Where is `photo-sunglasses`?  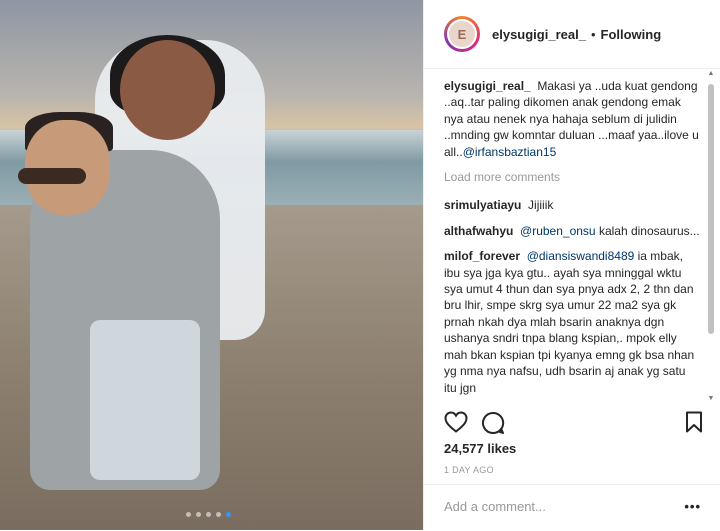
photo-sunglasses is located at coordinates (52, 176).